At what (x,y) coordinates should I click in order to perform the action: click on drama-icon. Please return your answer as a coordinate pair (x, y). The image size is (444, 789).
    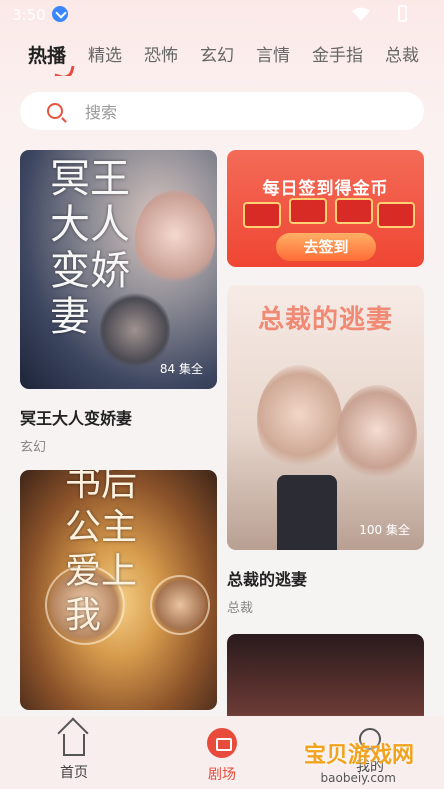
    Looking at the image, I should click on (222, 743).